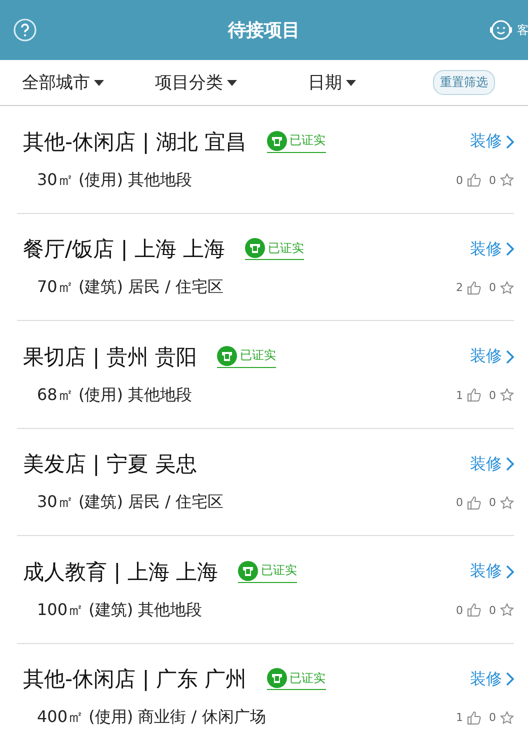 The image size is (528, 731). What do you see at coordinates (120, 572) in the screenshot?
I see `project-title: 成人教育 | 上海 上海` at bounding box center [120, 572].